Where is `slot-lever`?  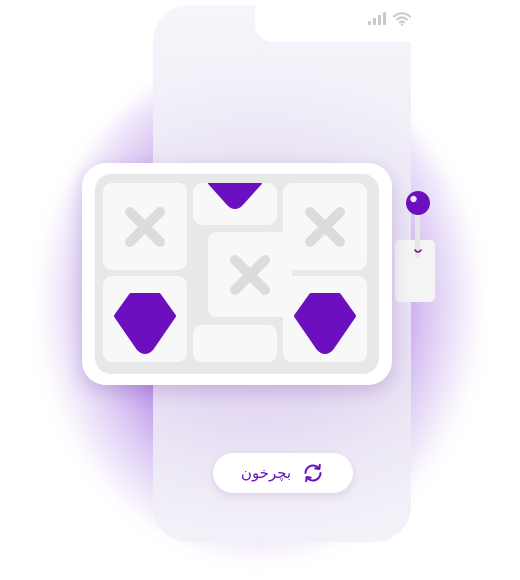
slot-lever is located at coordinates (414, 248).